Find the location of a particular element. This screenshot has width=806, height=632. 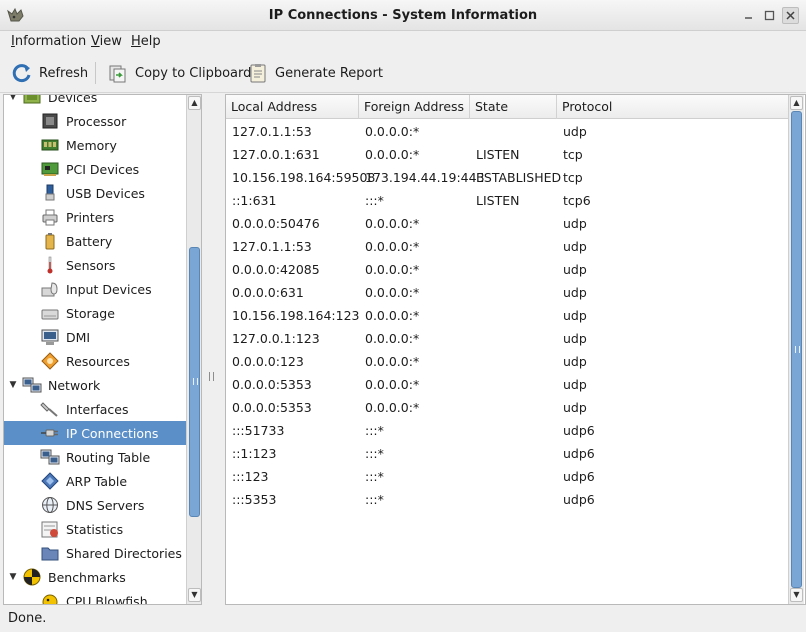

scroll-grip is located at coordinates (195, 381).